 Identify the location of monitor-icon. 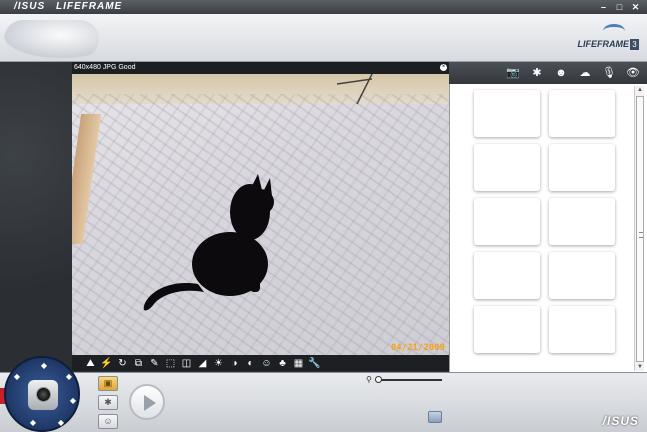
(435, 417).